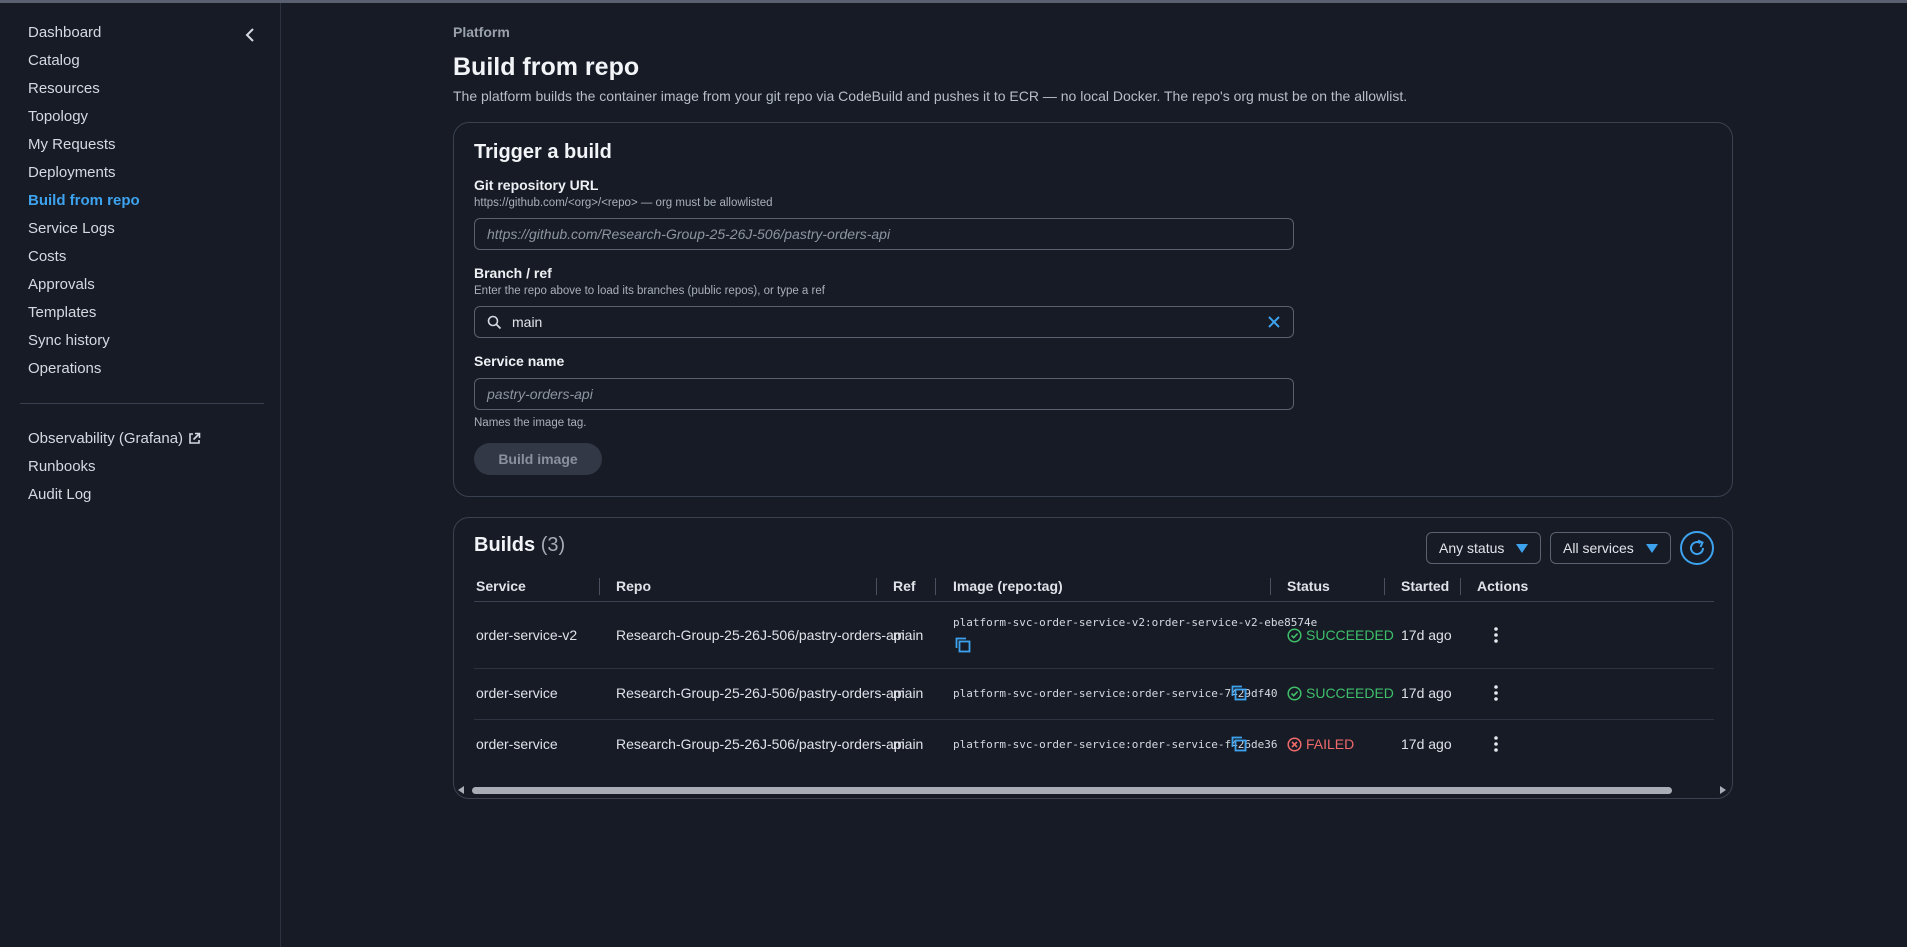 The width and height of the screenshot is (1907, 947). I want to click on status-filter-value: Any status, so click(1472, 548).